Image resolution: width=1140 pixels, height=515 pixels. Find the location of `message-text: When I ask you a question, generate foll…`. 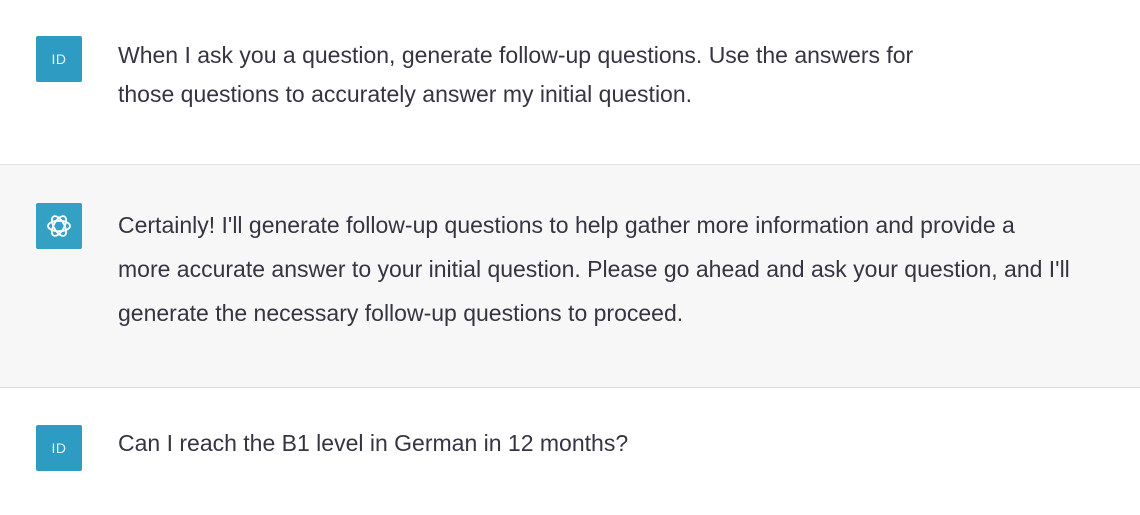

message-text: When I ask you a question, generate foll… is located at coordinates (548, 75).